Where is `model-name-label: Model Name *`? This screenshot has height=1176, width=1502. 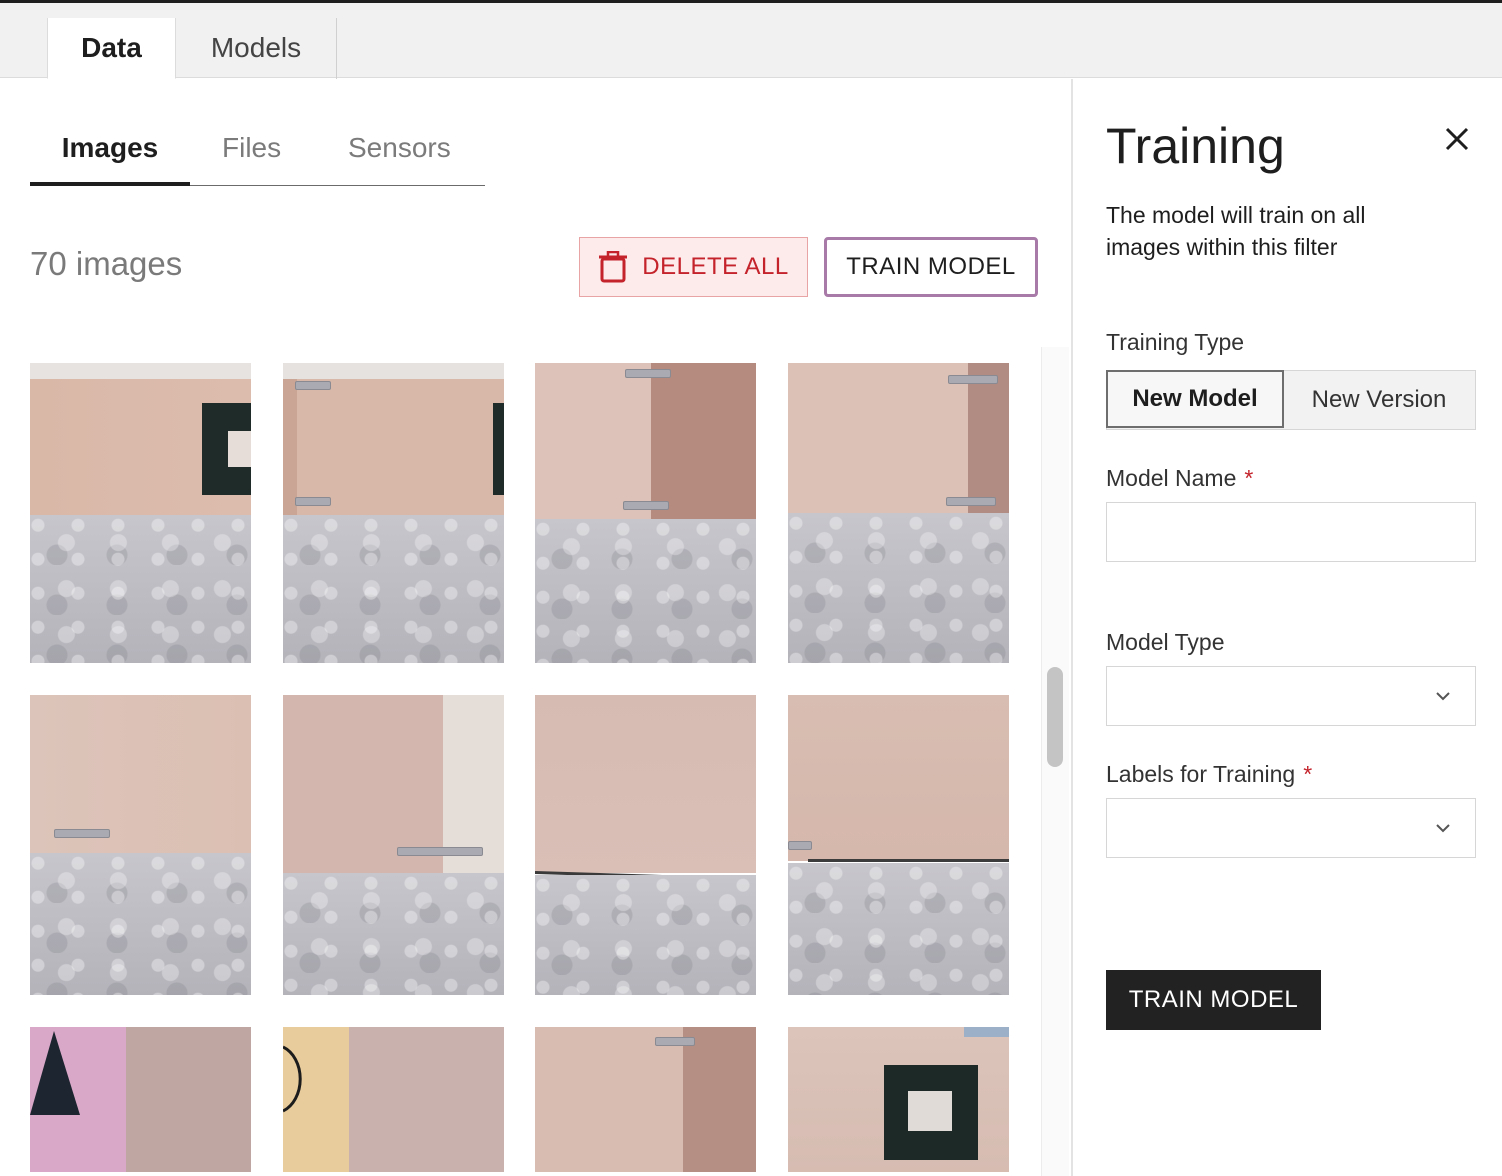 model-name-label: Model Name * is located at coordinates (1179, 478).